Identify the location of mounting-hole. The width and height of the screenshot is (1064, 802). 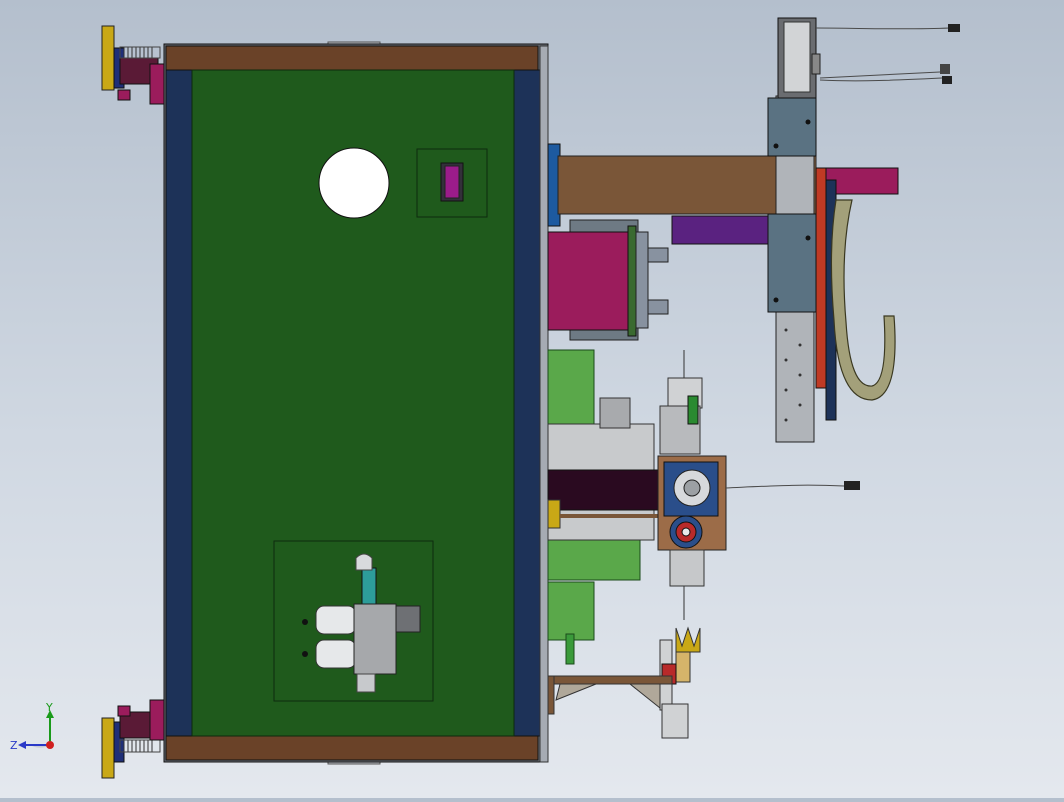
(354, 183).